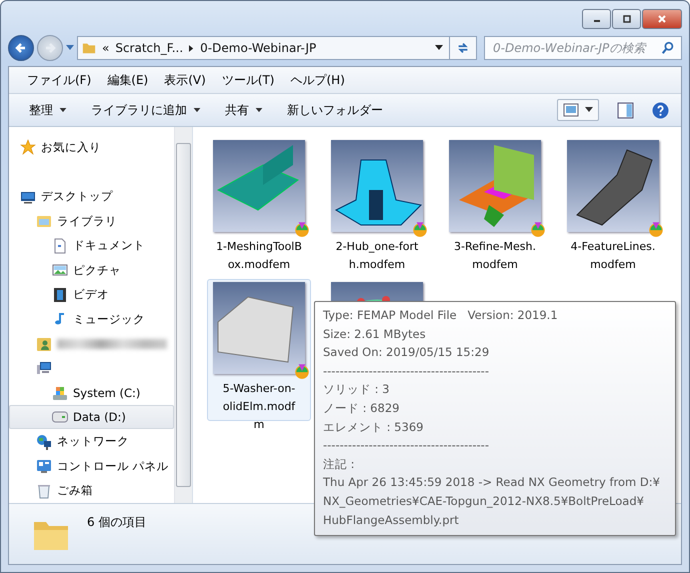  I want to click on tooltip-line: ソリッド : 3, so click(357, 389).